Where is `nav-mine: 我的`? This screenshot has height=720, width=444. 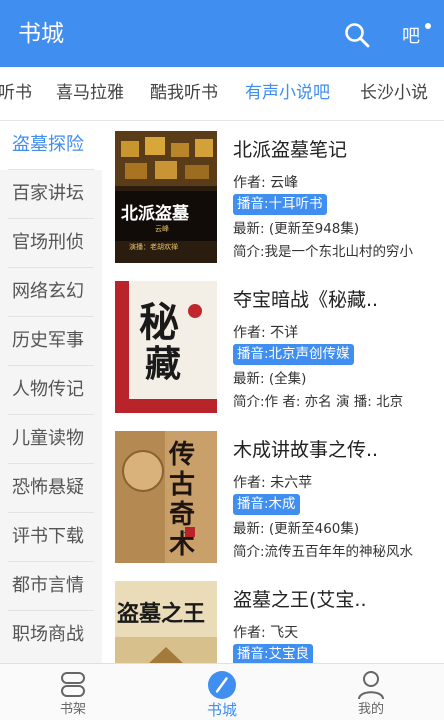 nav-mine: 我的 is located at coordinates (371, 692).